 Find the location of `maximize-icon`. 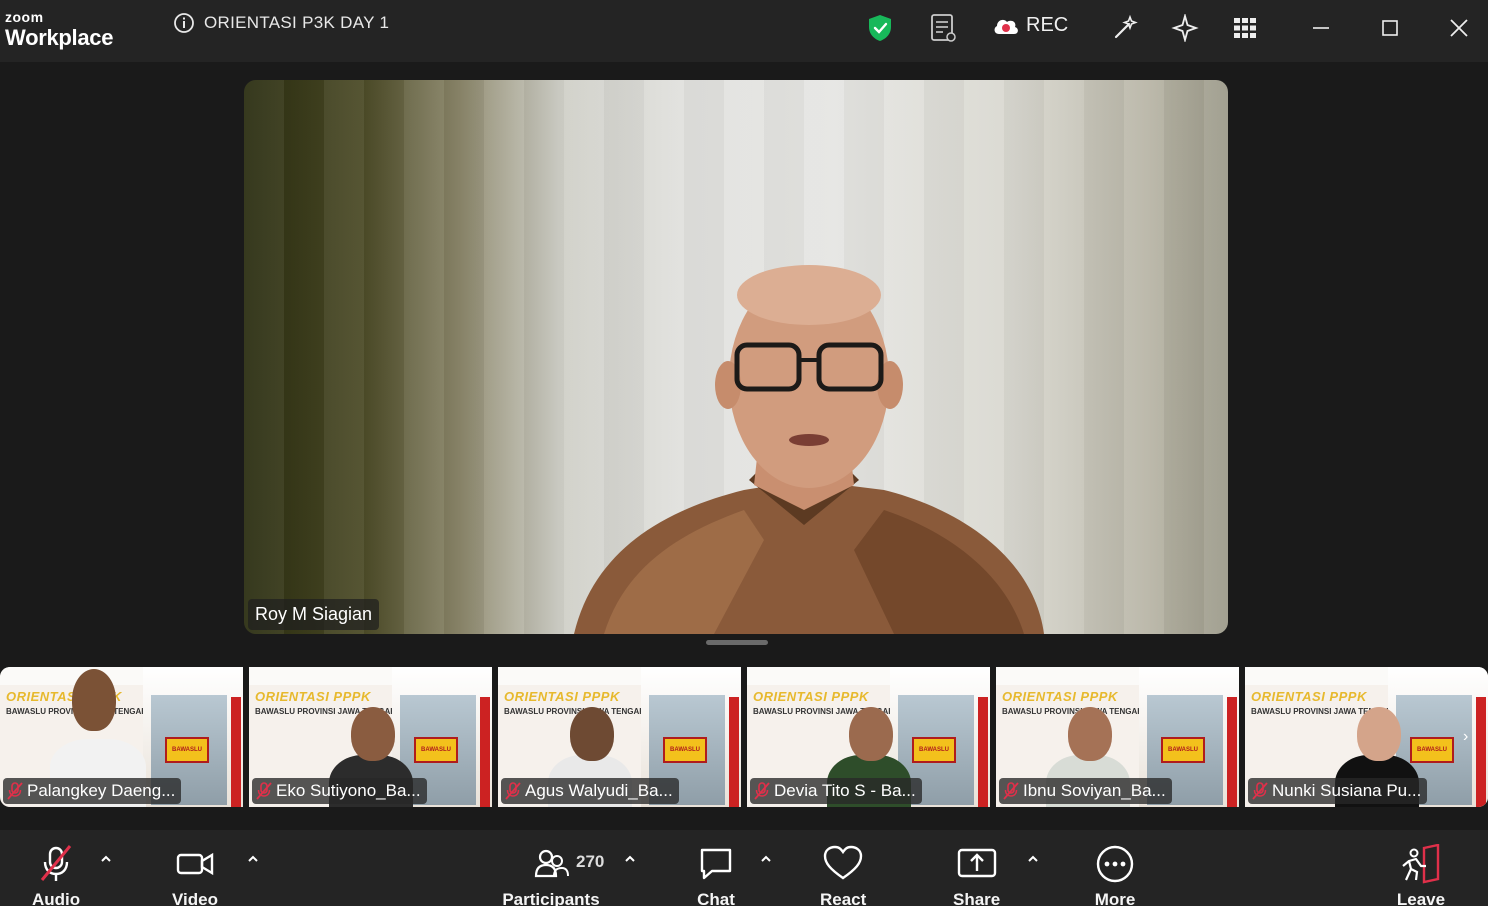

maximize-icon is located at coordinates (1390, 28).